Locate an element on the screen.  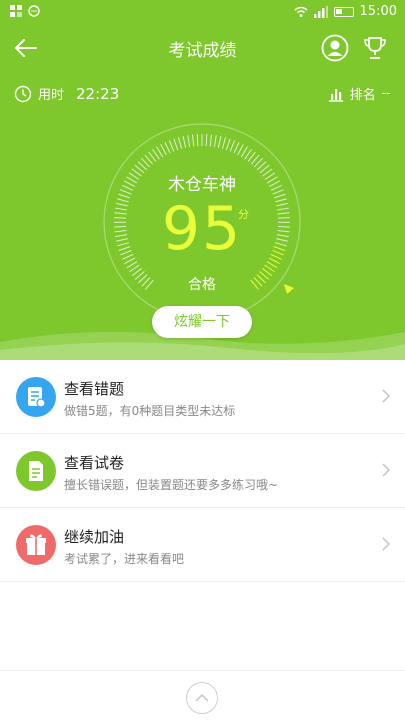
doc-icon is located at coordinates (36, 471).